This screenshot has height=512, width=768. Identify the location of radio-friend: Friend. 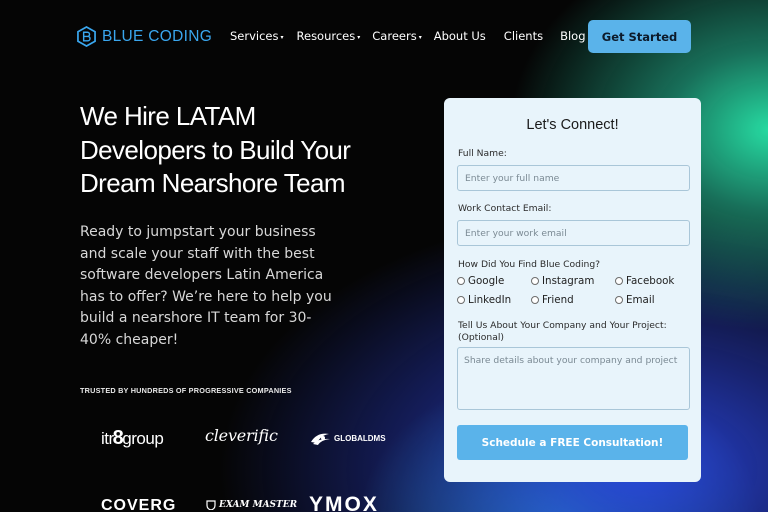
(573, 300).